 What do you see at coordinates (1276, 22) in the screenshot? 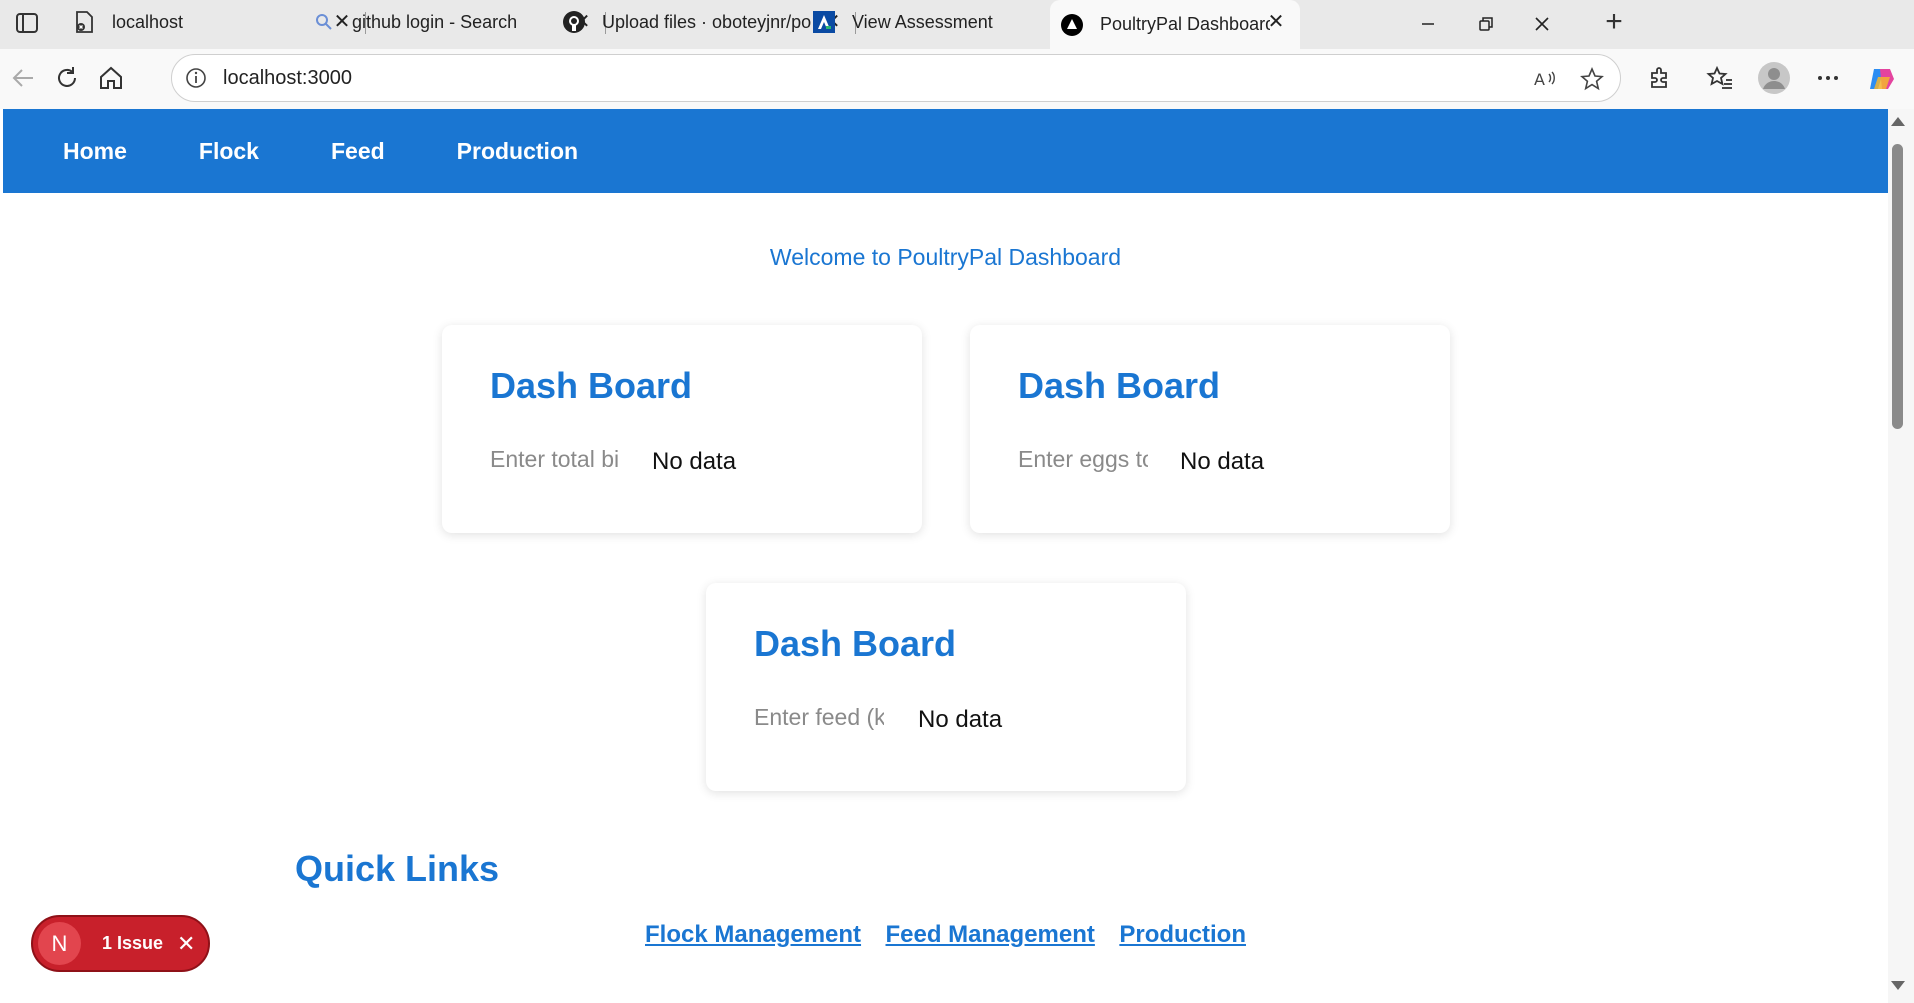
I see `close-tab-icon: ✕` at bounding box center [1276, 22].